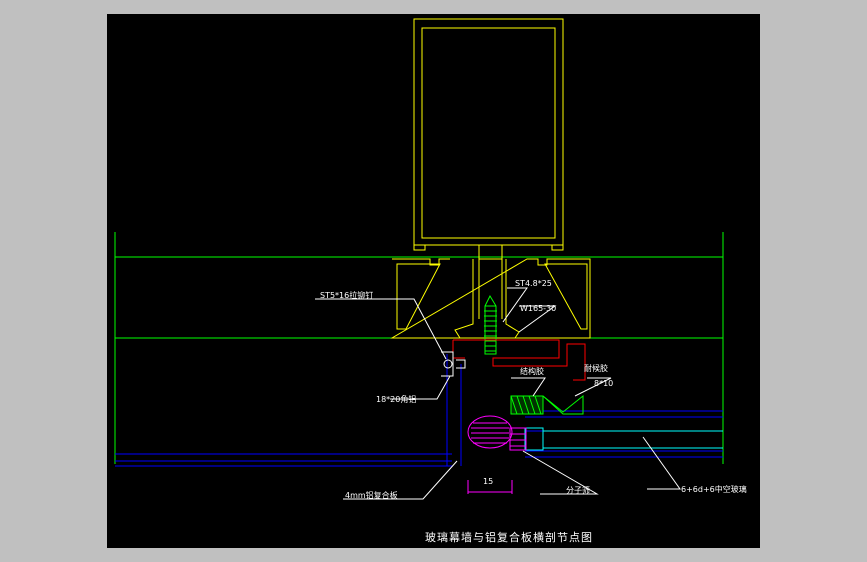  Describe the element at coordinates (419, 410) in the screenshot. I see `glass-panel` at that location.